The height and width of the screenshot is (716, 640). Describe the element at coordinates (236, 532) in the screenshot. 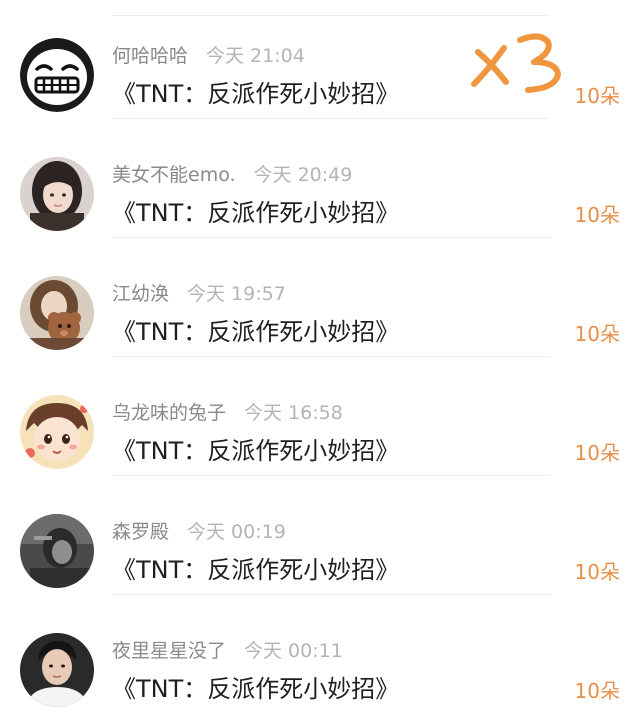

I see `timestamp: 今天 00:19` at that location.